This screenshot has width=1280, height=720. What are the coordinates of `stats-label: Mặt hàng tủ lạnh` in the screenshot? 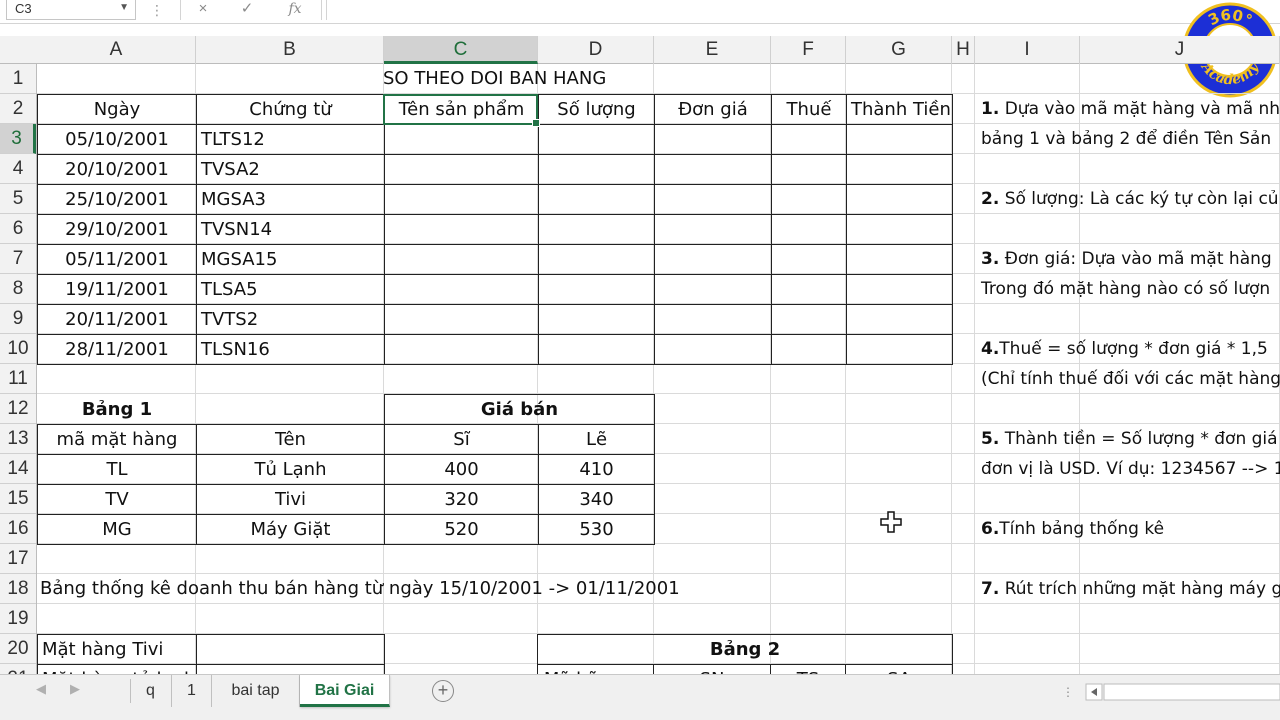 It's located at (117, 669).